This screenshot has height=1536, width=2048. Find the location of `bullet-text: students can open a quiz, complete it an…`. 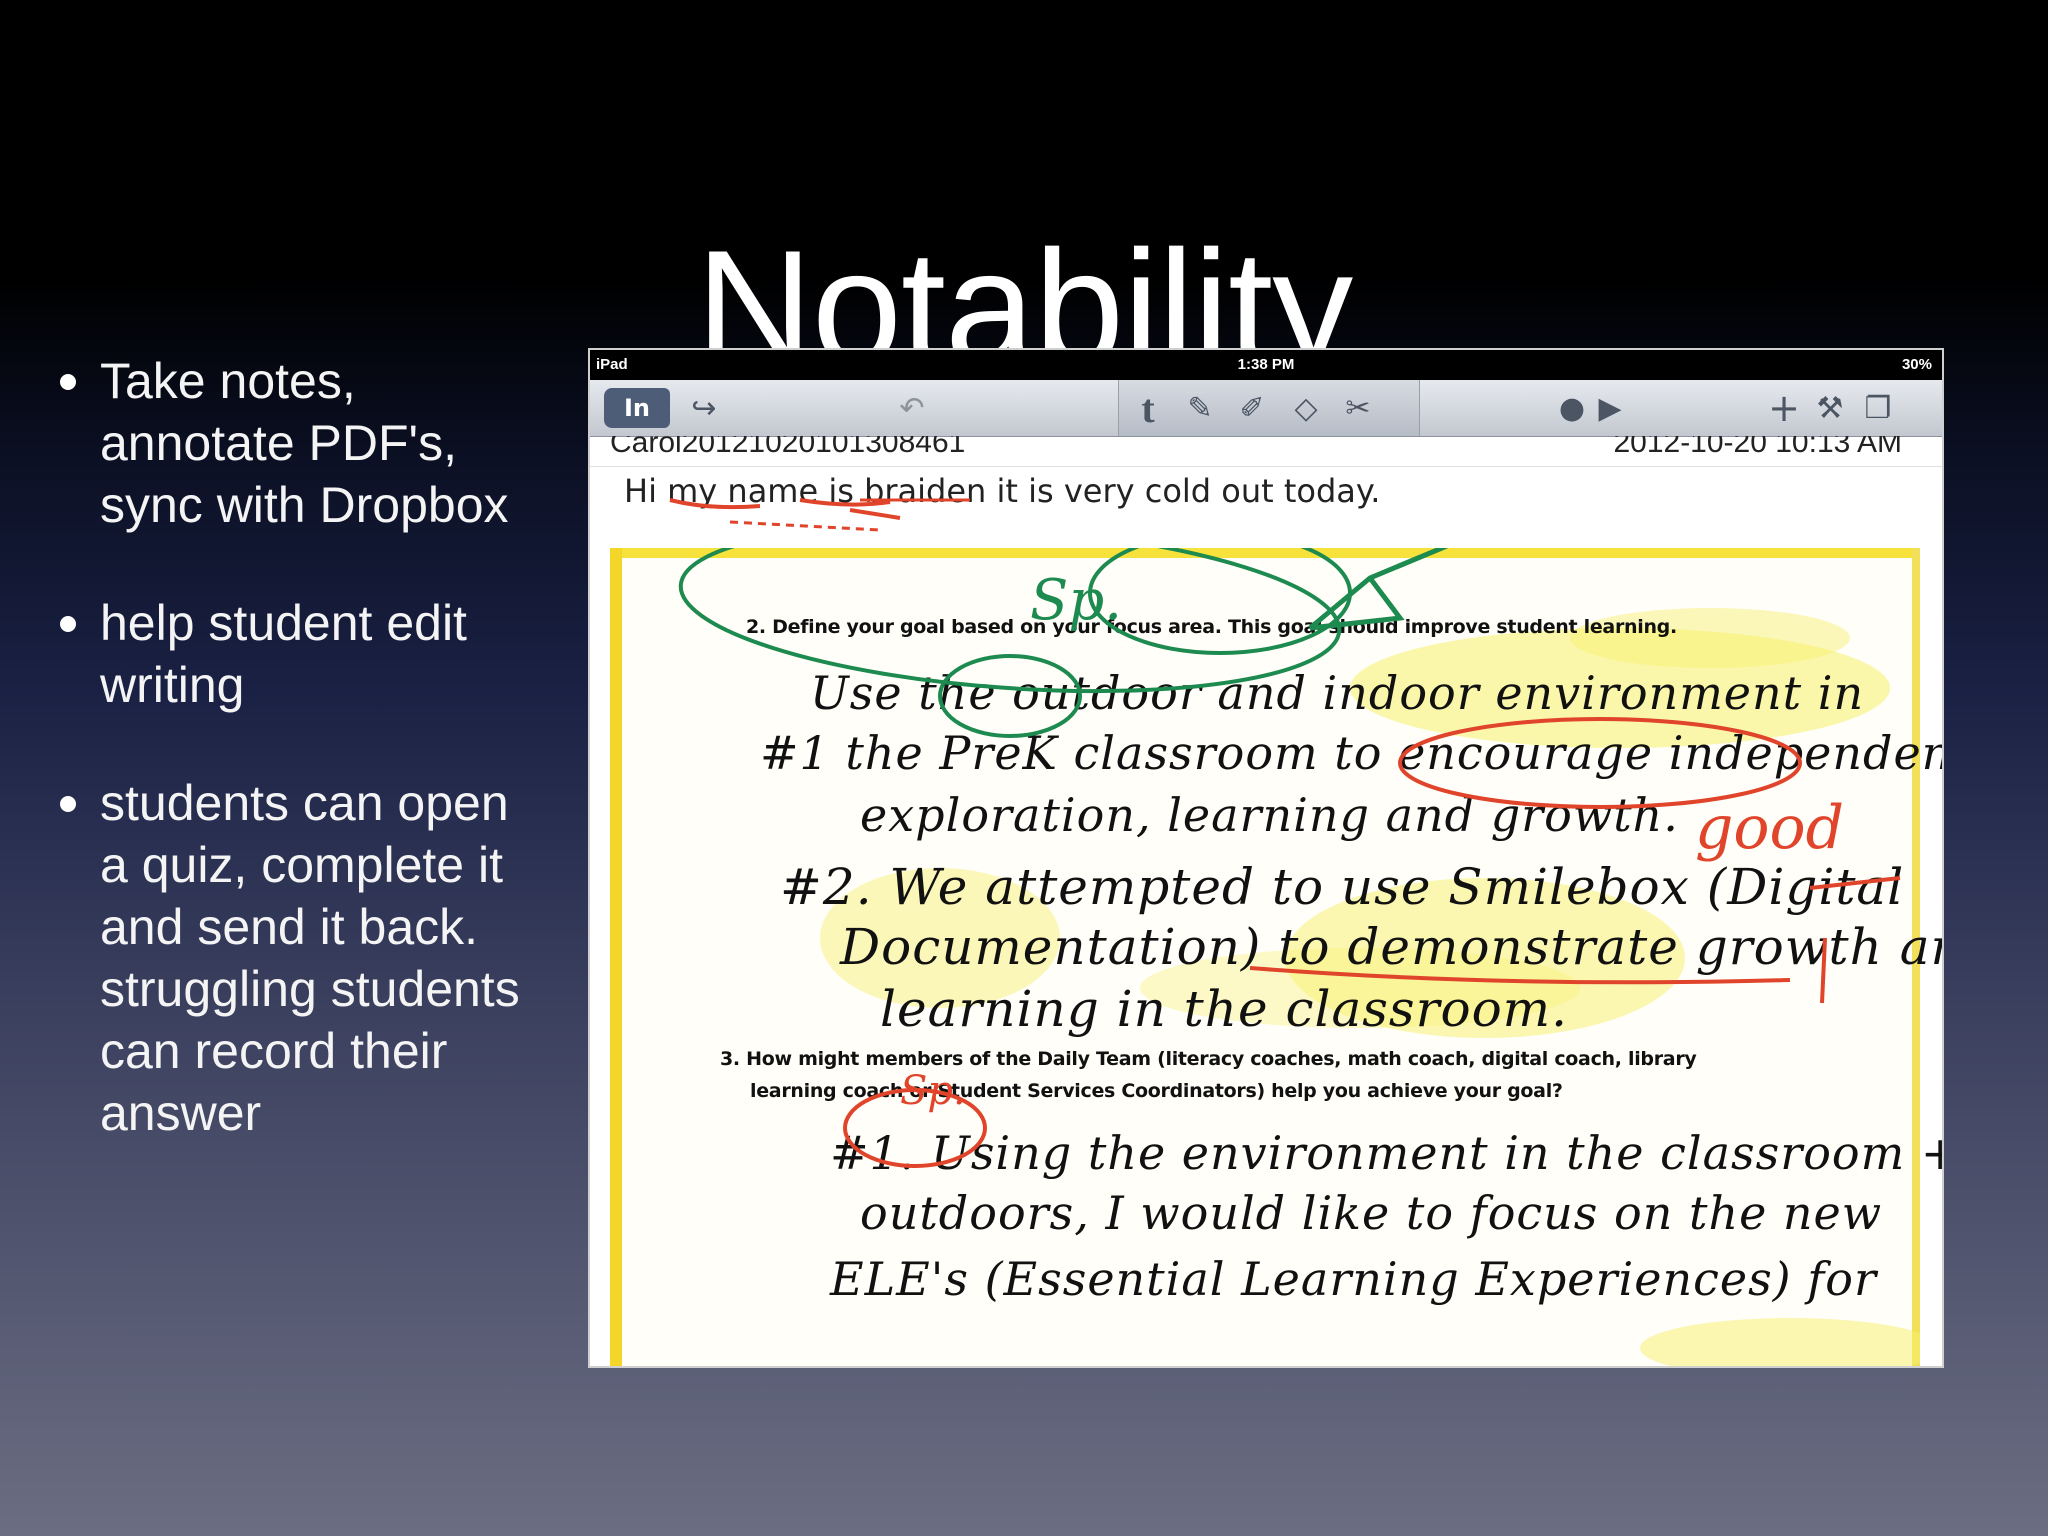

bullet-text: students can open a quiz, complete it an… is located at coordinates (310, 958).